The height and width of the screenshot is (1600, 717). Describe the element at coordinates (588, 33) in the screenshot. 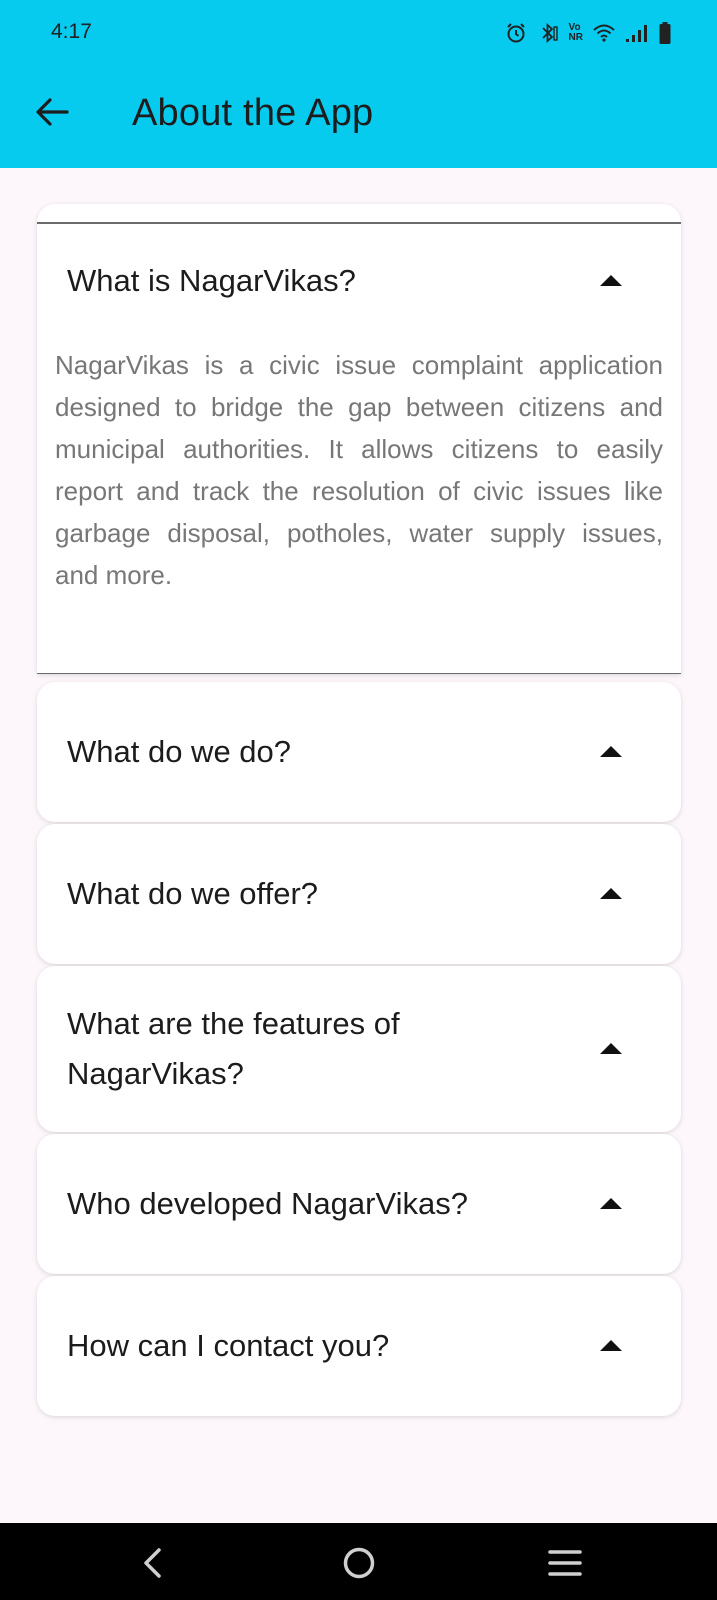

I see `status-icons: Vo NR` at that location.